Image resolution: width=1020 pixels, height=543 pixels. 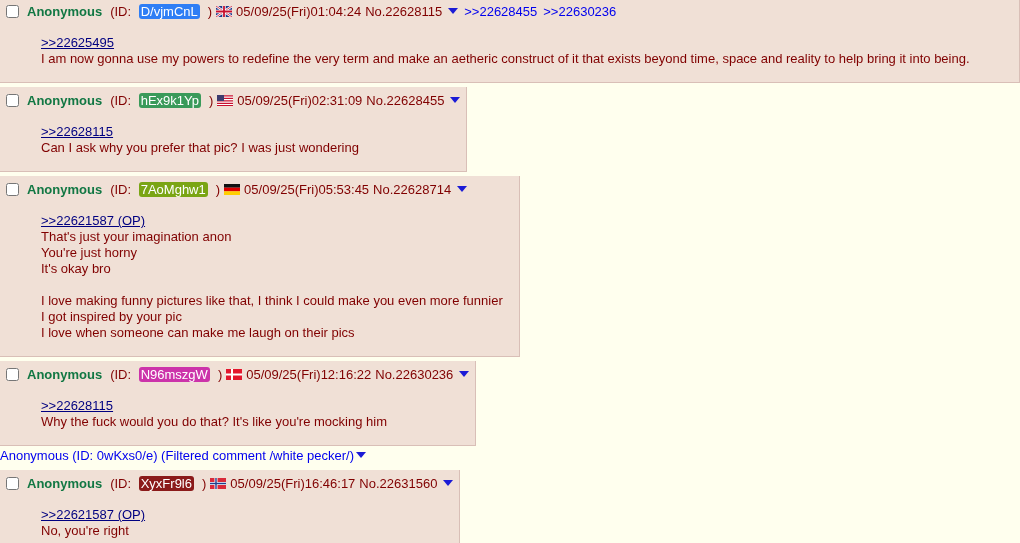 I want to click on poster-id: D/vjmCnL, so click(x=169, y=11).